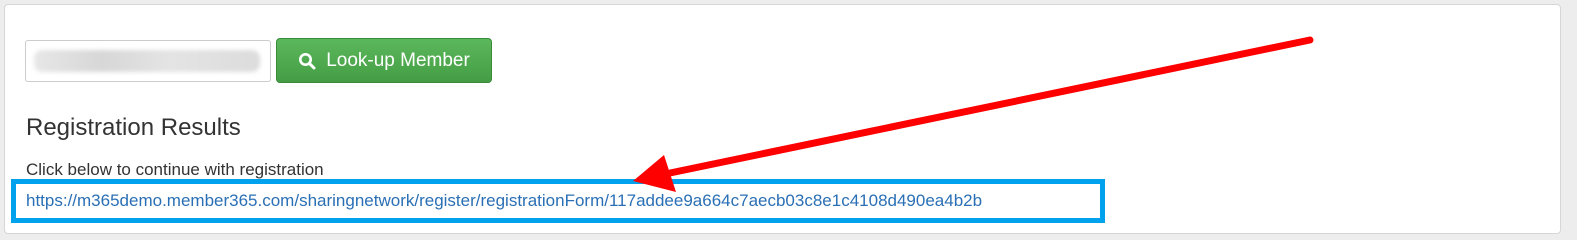 This screenshot has height=240, width=1577. I want to click on member-search-input, so click(148, 61).